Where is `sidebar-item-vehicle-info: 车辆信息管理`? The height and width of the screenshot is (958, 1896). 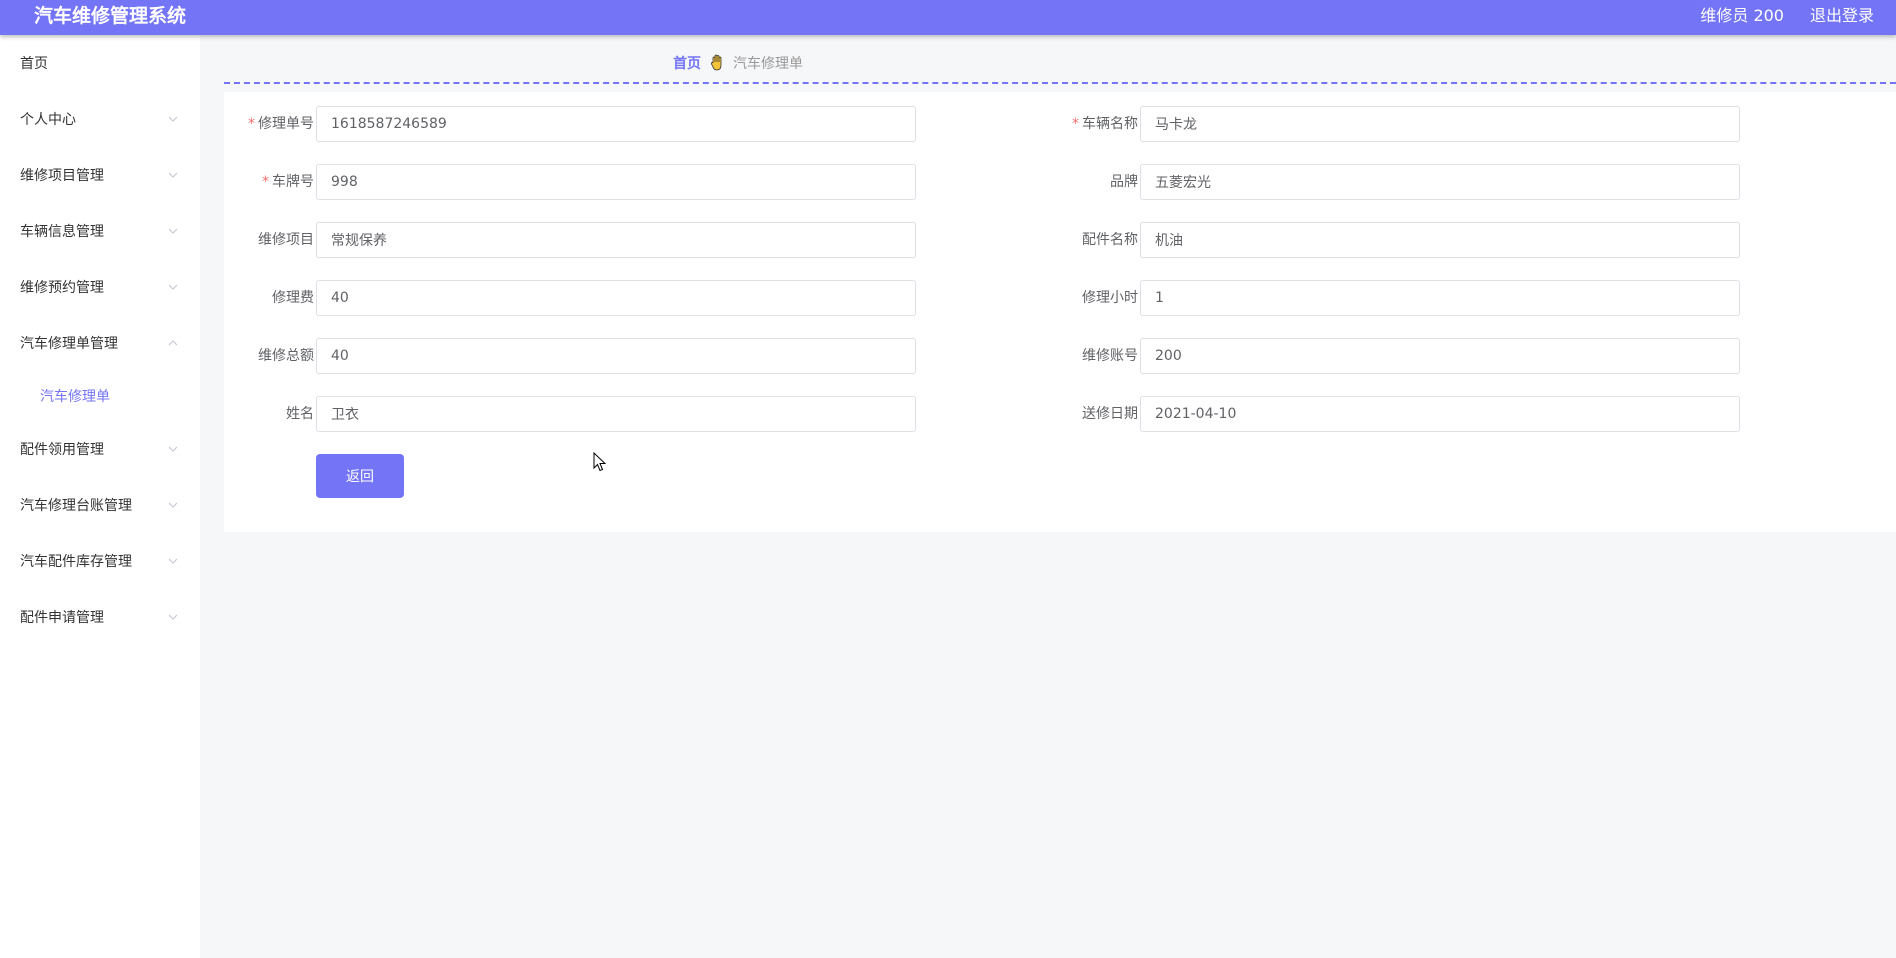 sidebar-item-vehicle-info: 车辆信息管理 is located at coordinates (100, 231).